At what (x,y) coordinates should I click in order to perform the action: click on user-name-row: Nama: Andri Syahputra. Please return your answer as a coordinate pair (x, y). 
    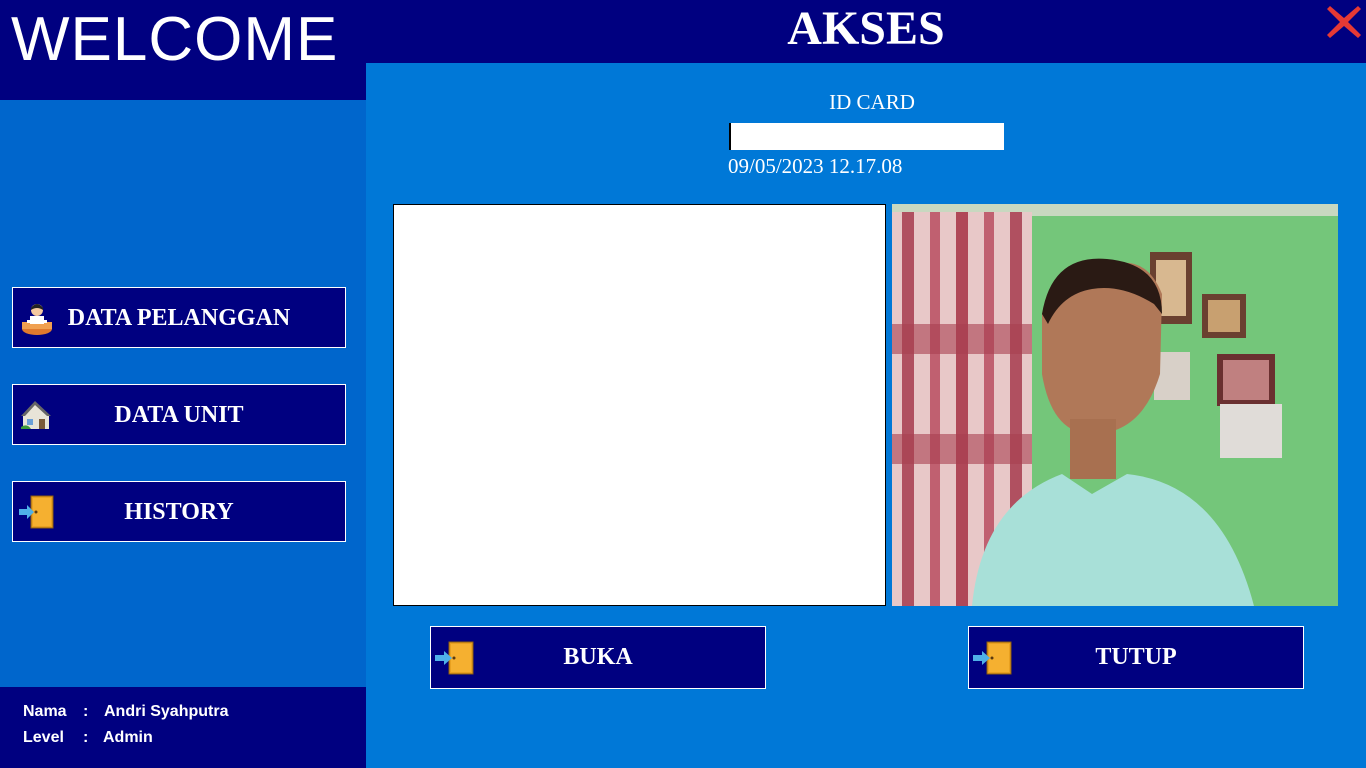
    Looking at the image, I should click on (125, 712).